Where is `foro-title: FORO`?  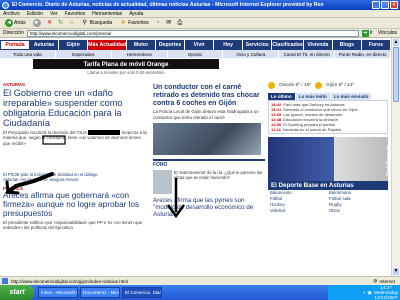
foro-title: FORO is located at coordinates (209, 163).